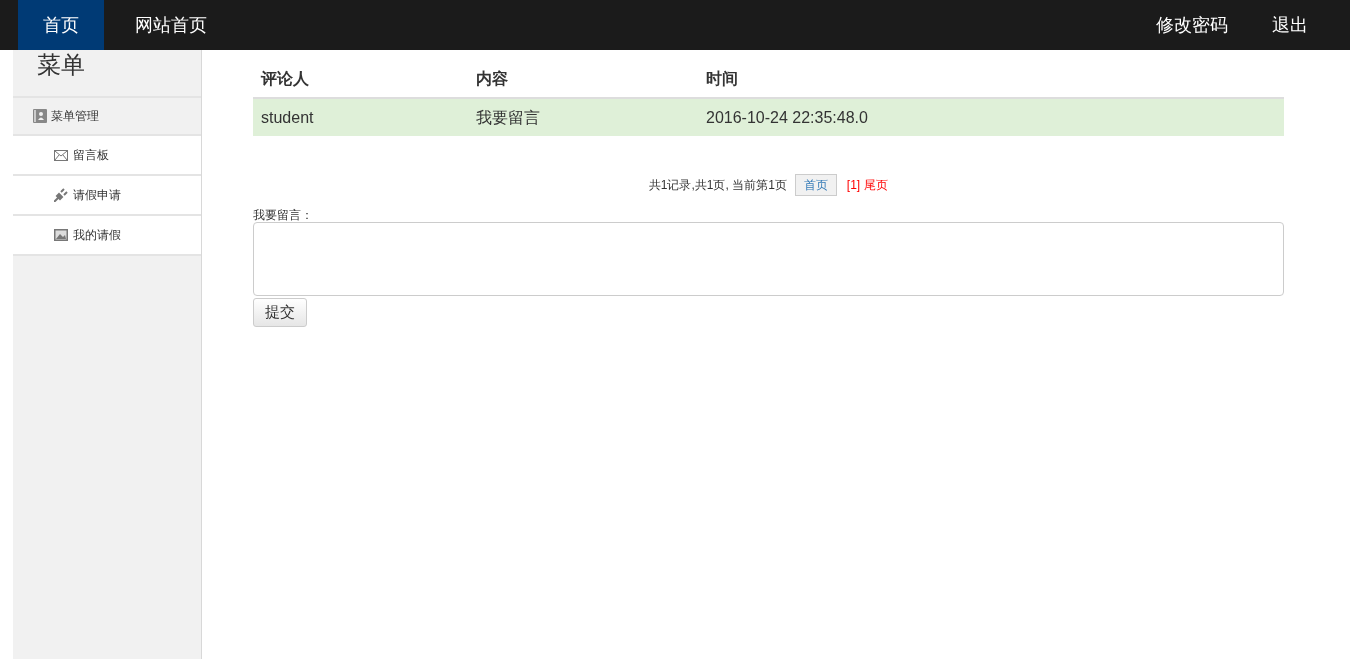 The height and width of the screenshot is (659, 1350). What do you see at coordinates (991, 79) in the screenshot?
I see `column-header: 时间` at bounding box center [991, 79].